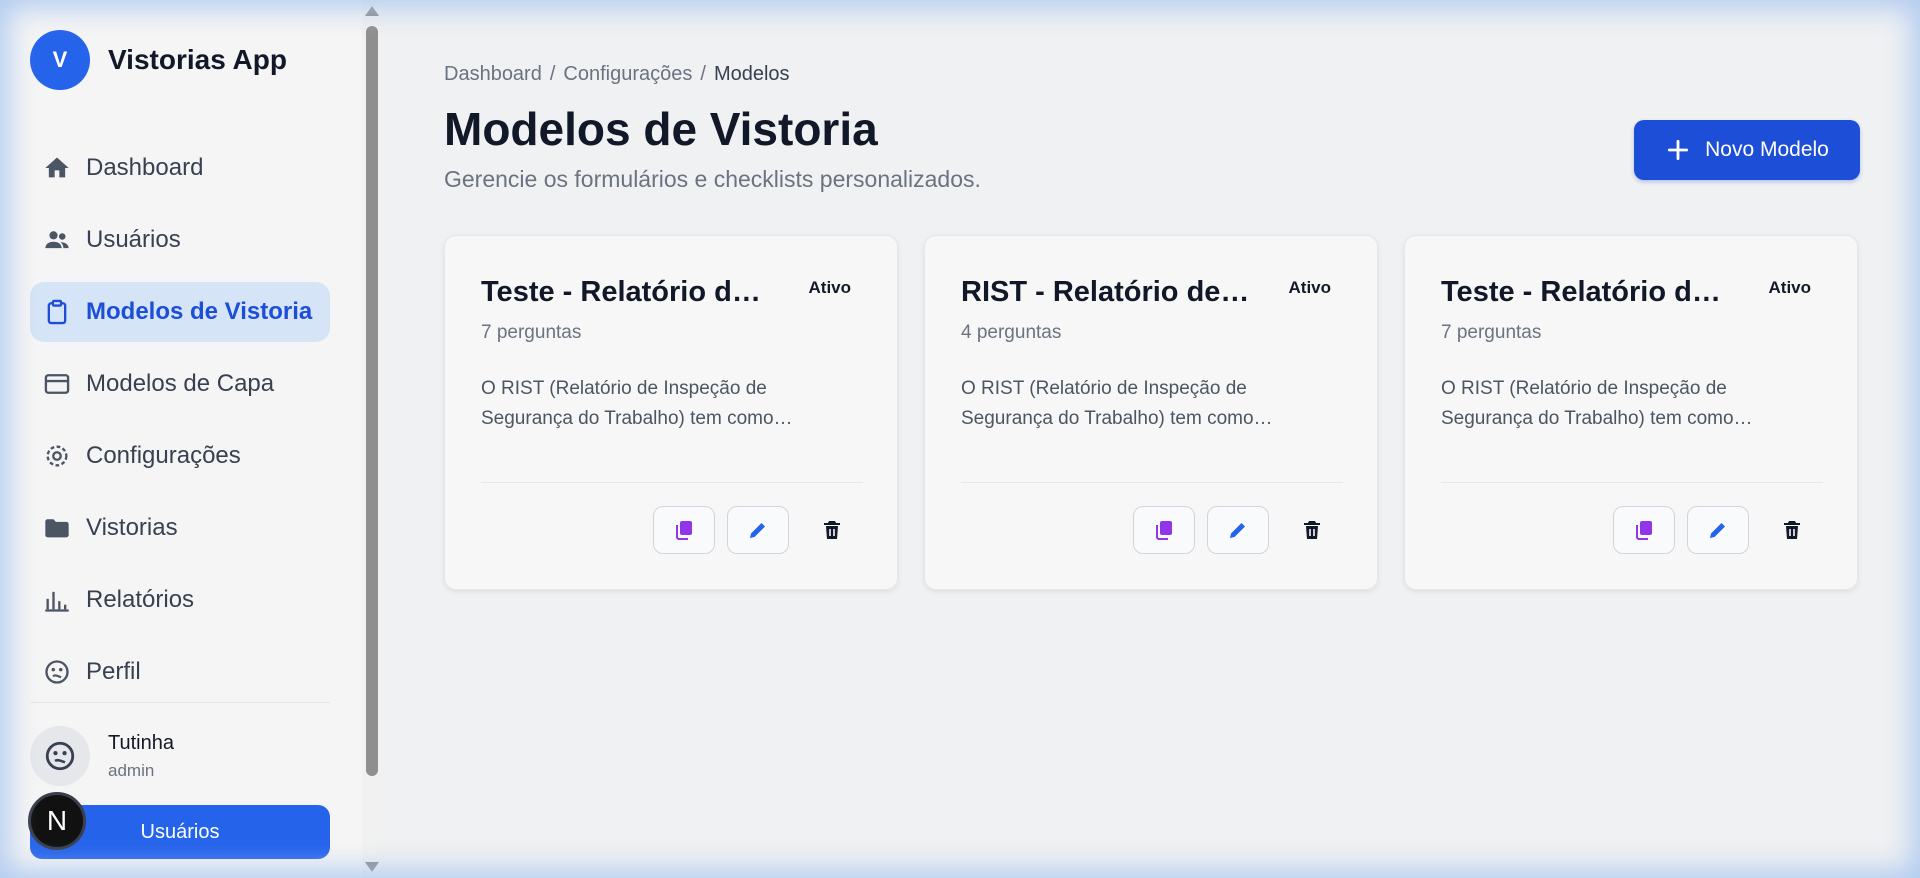  I want to click on sidebar-item-label: Configurações, so click(163, 455).